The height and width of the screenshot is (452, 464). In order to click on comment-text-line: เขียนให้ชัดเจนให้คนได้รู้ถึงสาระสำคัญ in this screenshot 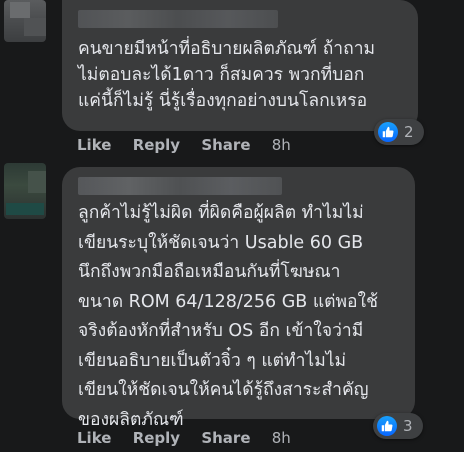, I will do `click(223, 390)`.